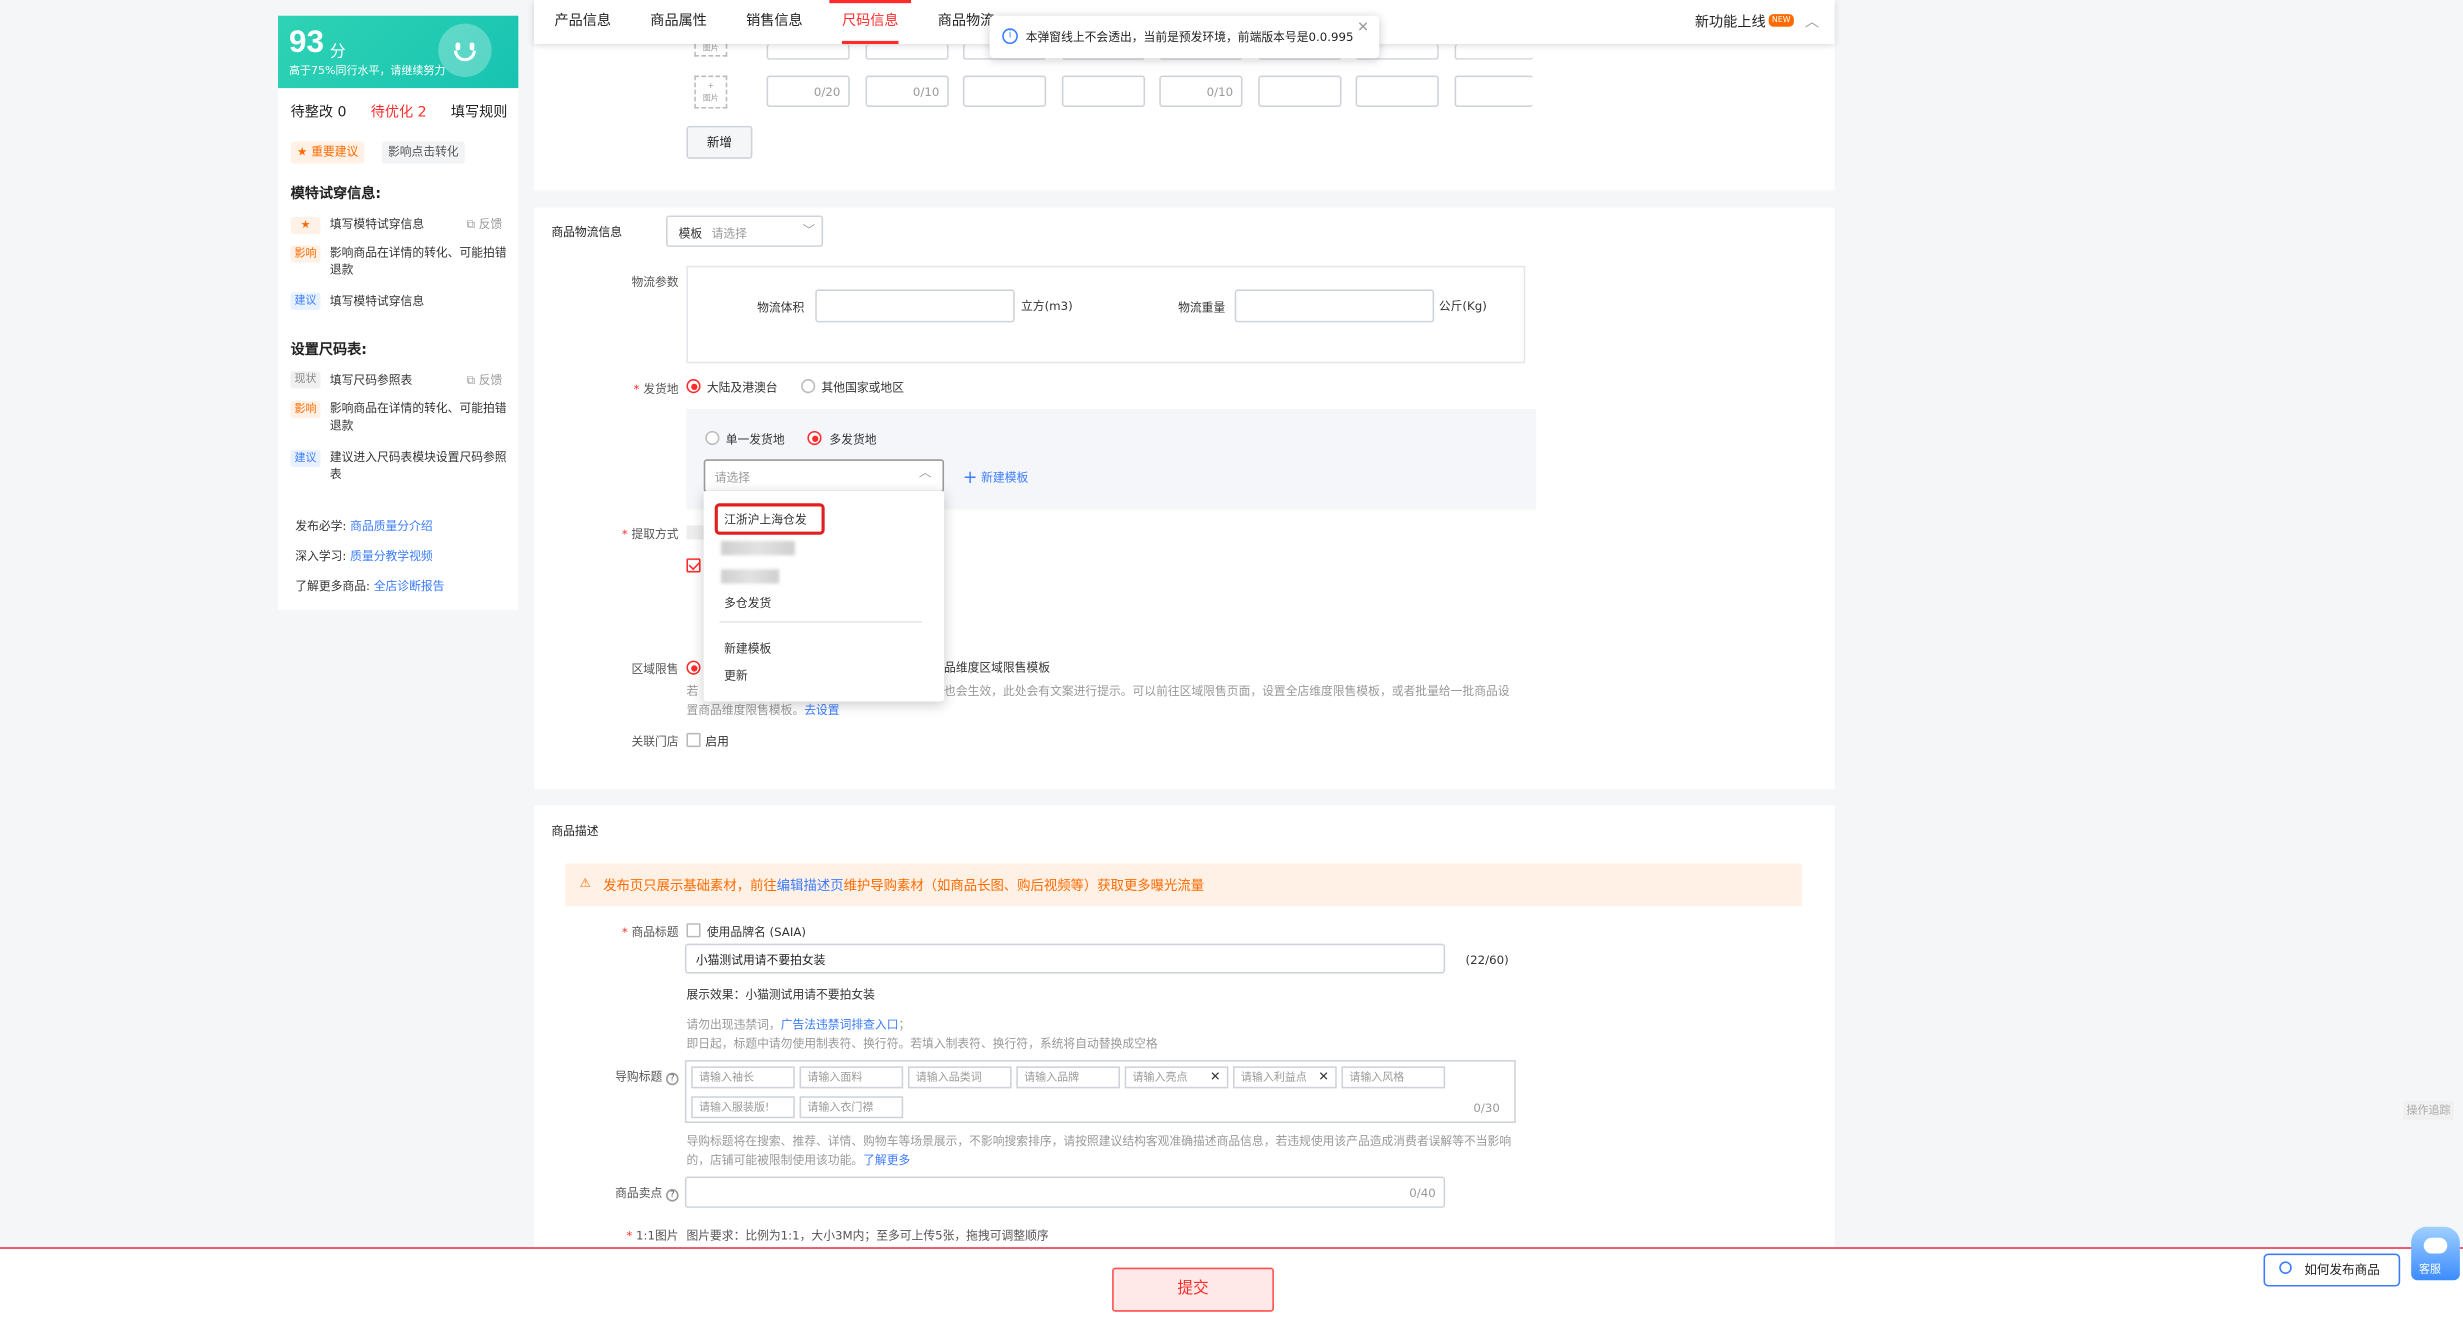  What do you see at coordinates (915, 306) in the screenshot?
I see `volume-input` at bounding box center [915, 306].